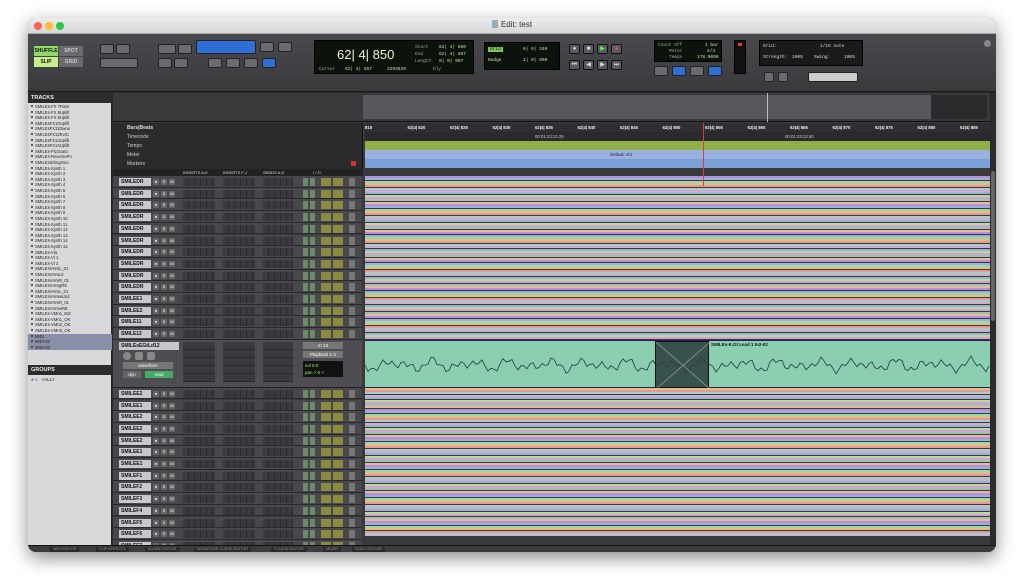  Describe the element at coordinates (135, 428) in the screenshot. I see `track-name: SMILEE2` at that location.